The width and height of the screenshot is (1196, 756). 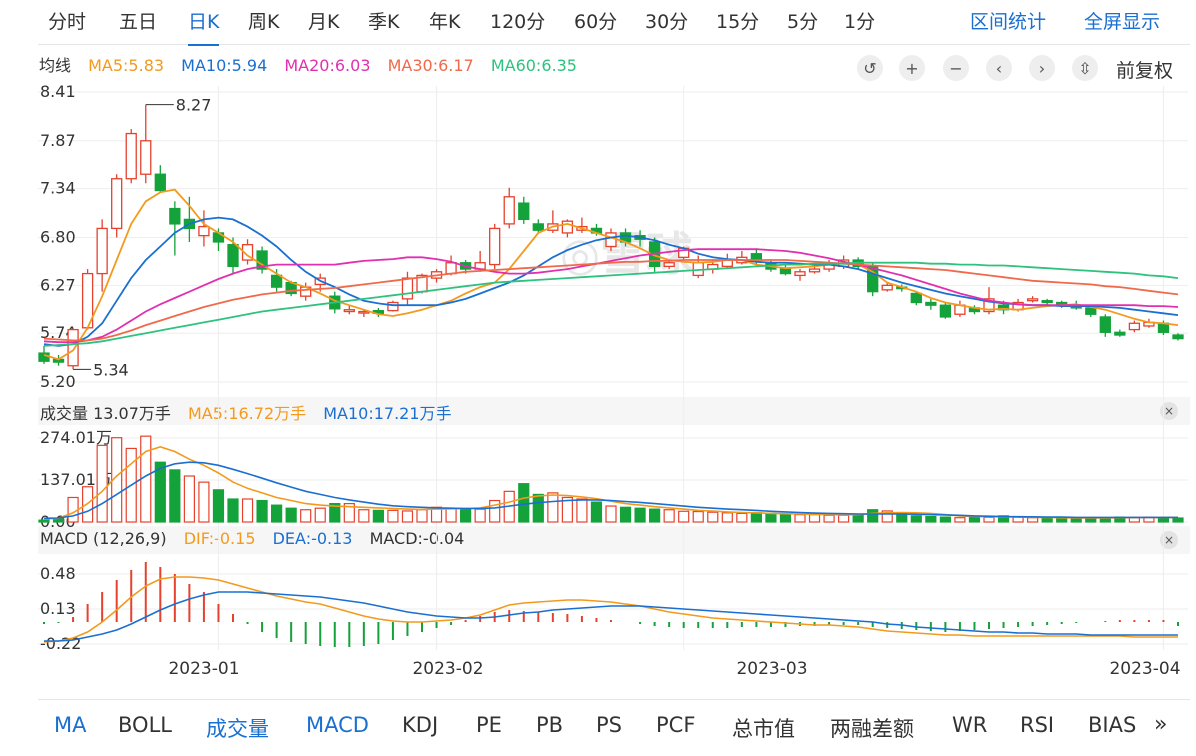 What do you see at coordinates (111, 369) in the screenshot?
I see `min-price-label: 5.34` at bounding box center [111, 369].